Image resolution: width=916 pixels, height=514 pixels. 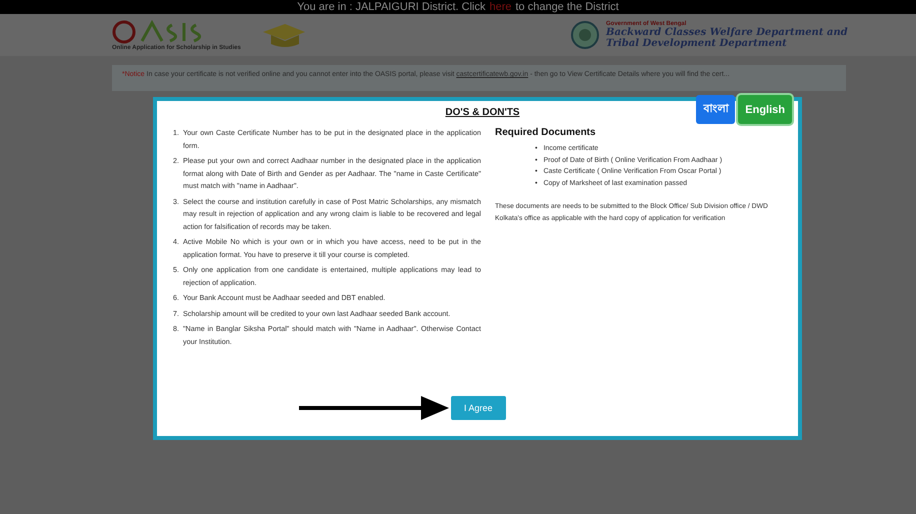 What do you see at coordinates (546, 132) in the screenshot?
I see `documents-heading: Required Documents` at bounding box center [546, 132].